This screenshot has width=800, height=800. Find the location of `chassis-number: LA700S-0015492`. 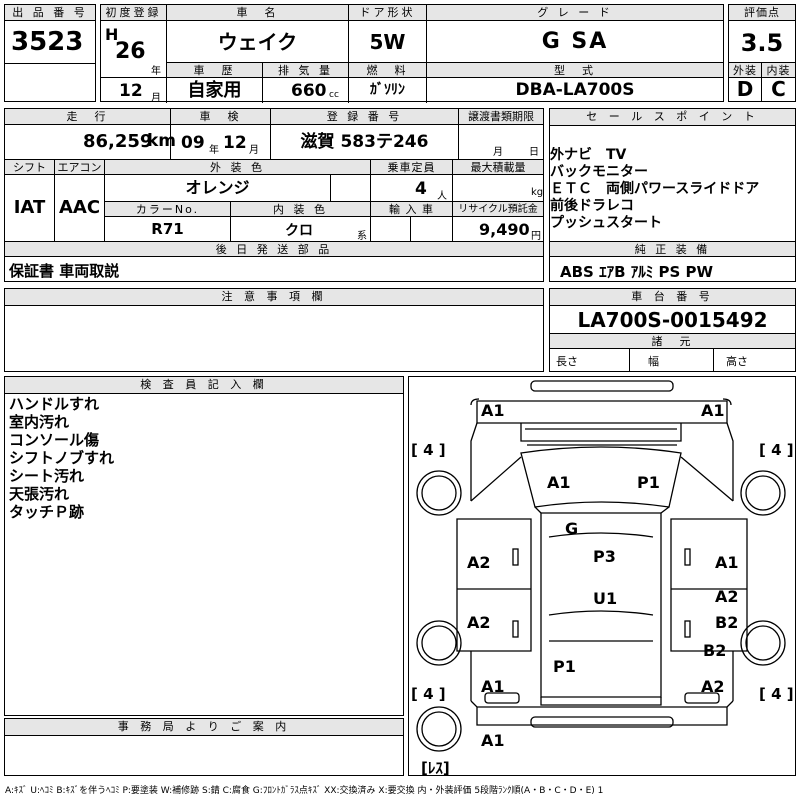

chassis-number: LA700S-0015492 is located at coordinates (672, 320).